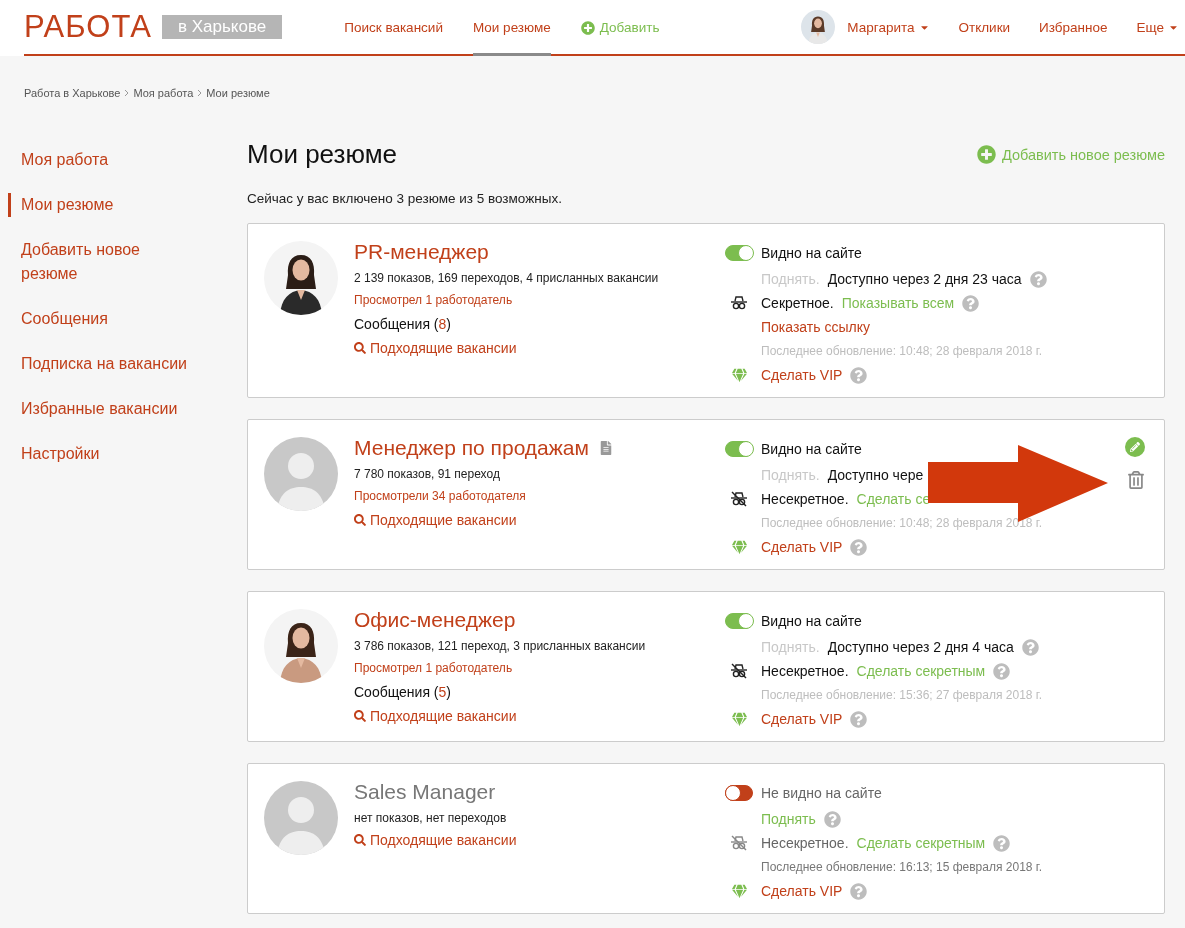  What do you see at coordinates (238, 93) in the screenshot?
I see `breadcrumb: Мои резюме` at bounding box center [238, 93].